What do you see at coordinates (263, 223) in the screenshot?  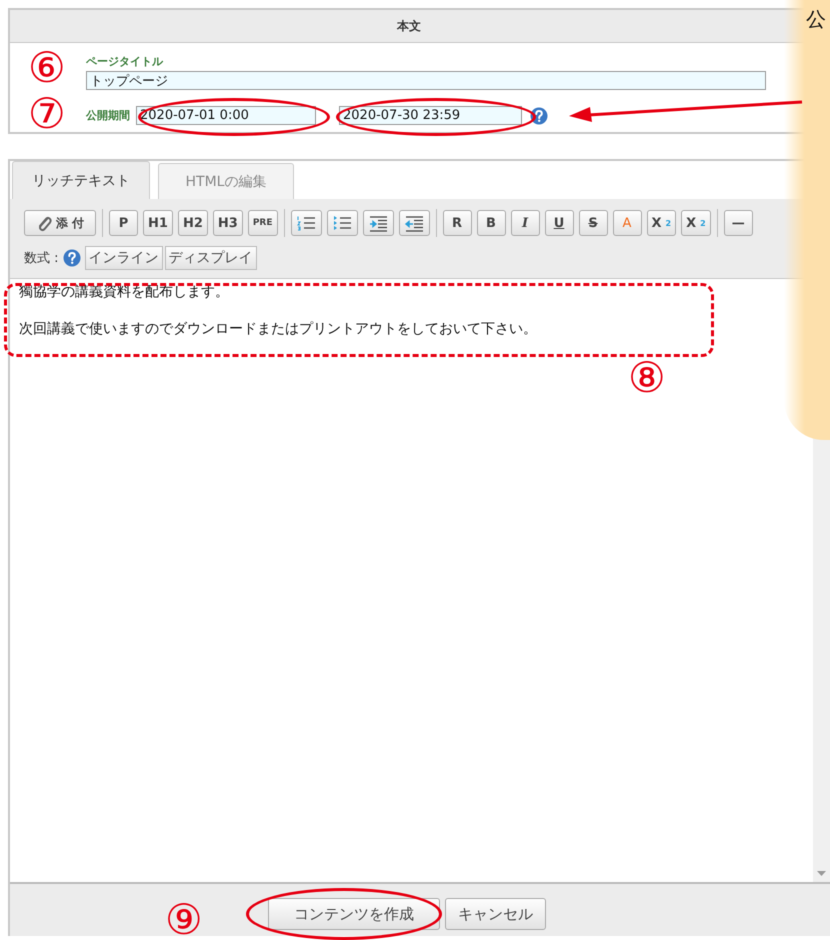 I see `format-button: PRE` at bounding box center [263, 223].